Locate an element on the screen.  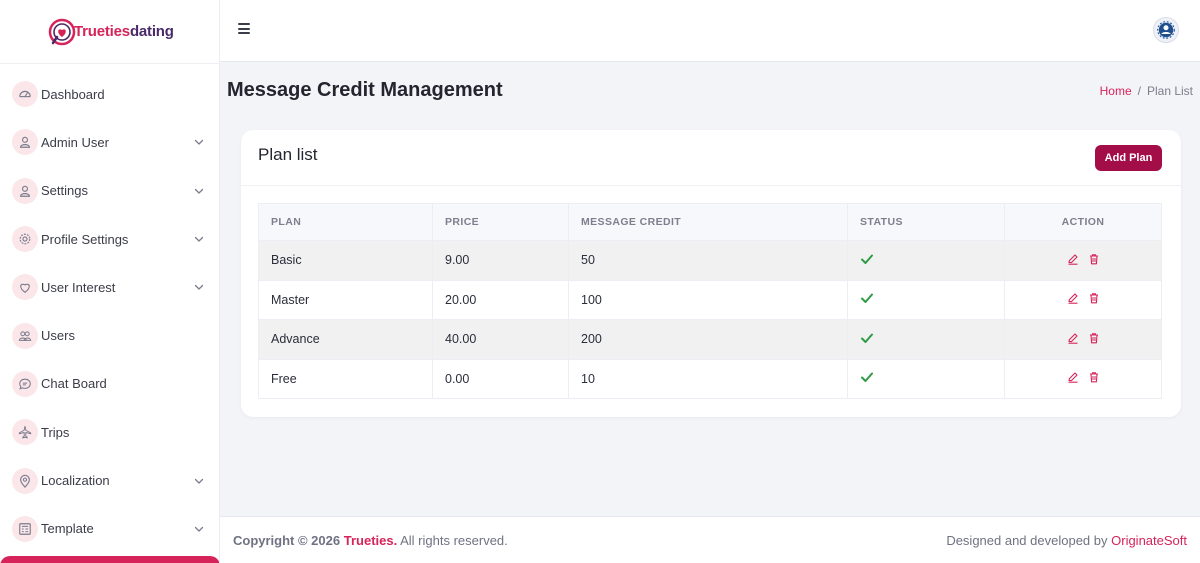
table-row: Master 20.00 100 is located at coordinates (710, 299).